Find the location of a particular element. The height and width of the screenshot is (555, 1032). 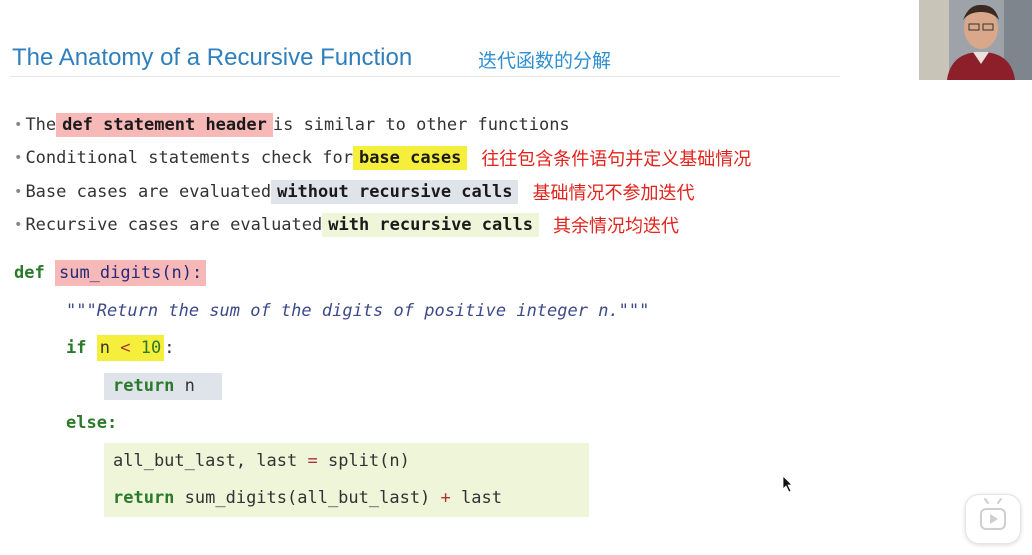

presenter-image is located at coordinates (975, 40).